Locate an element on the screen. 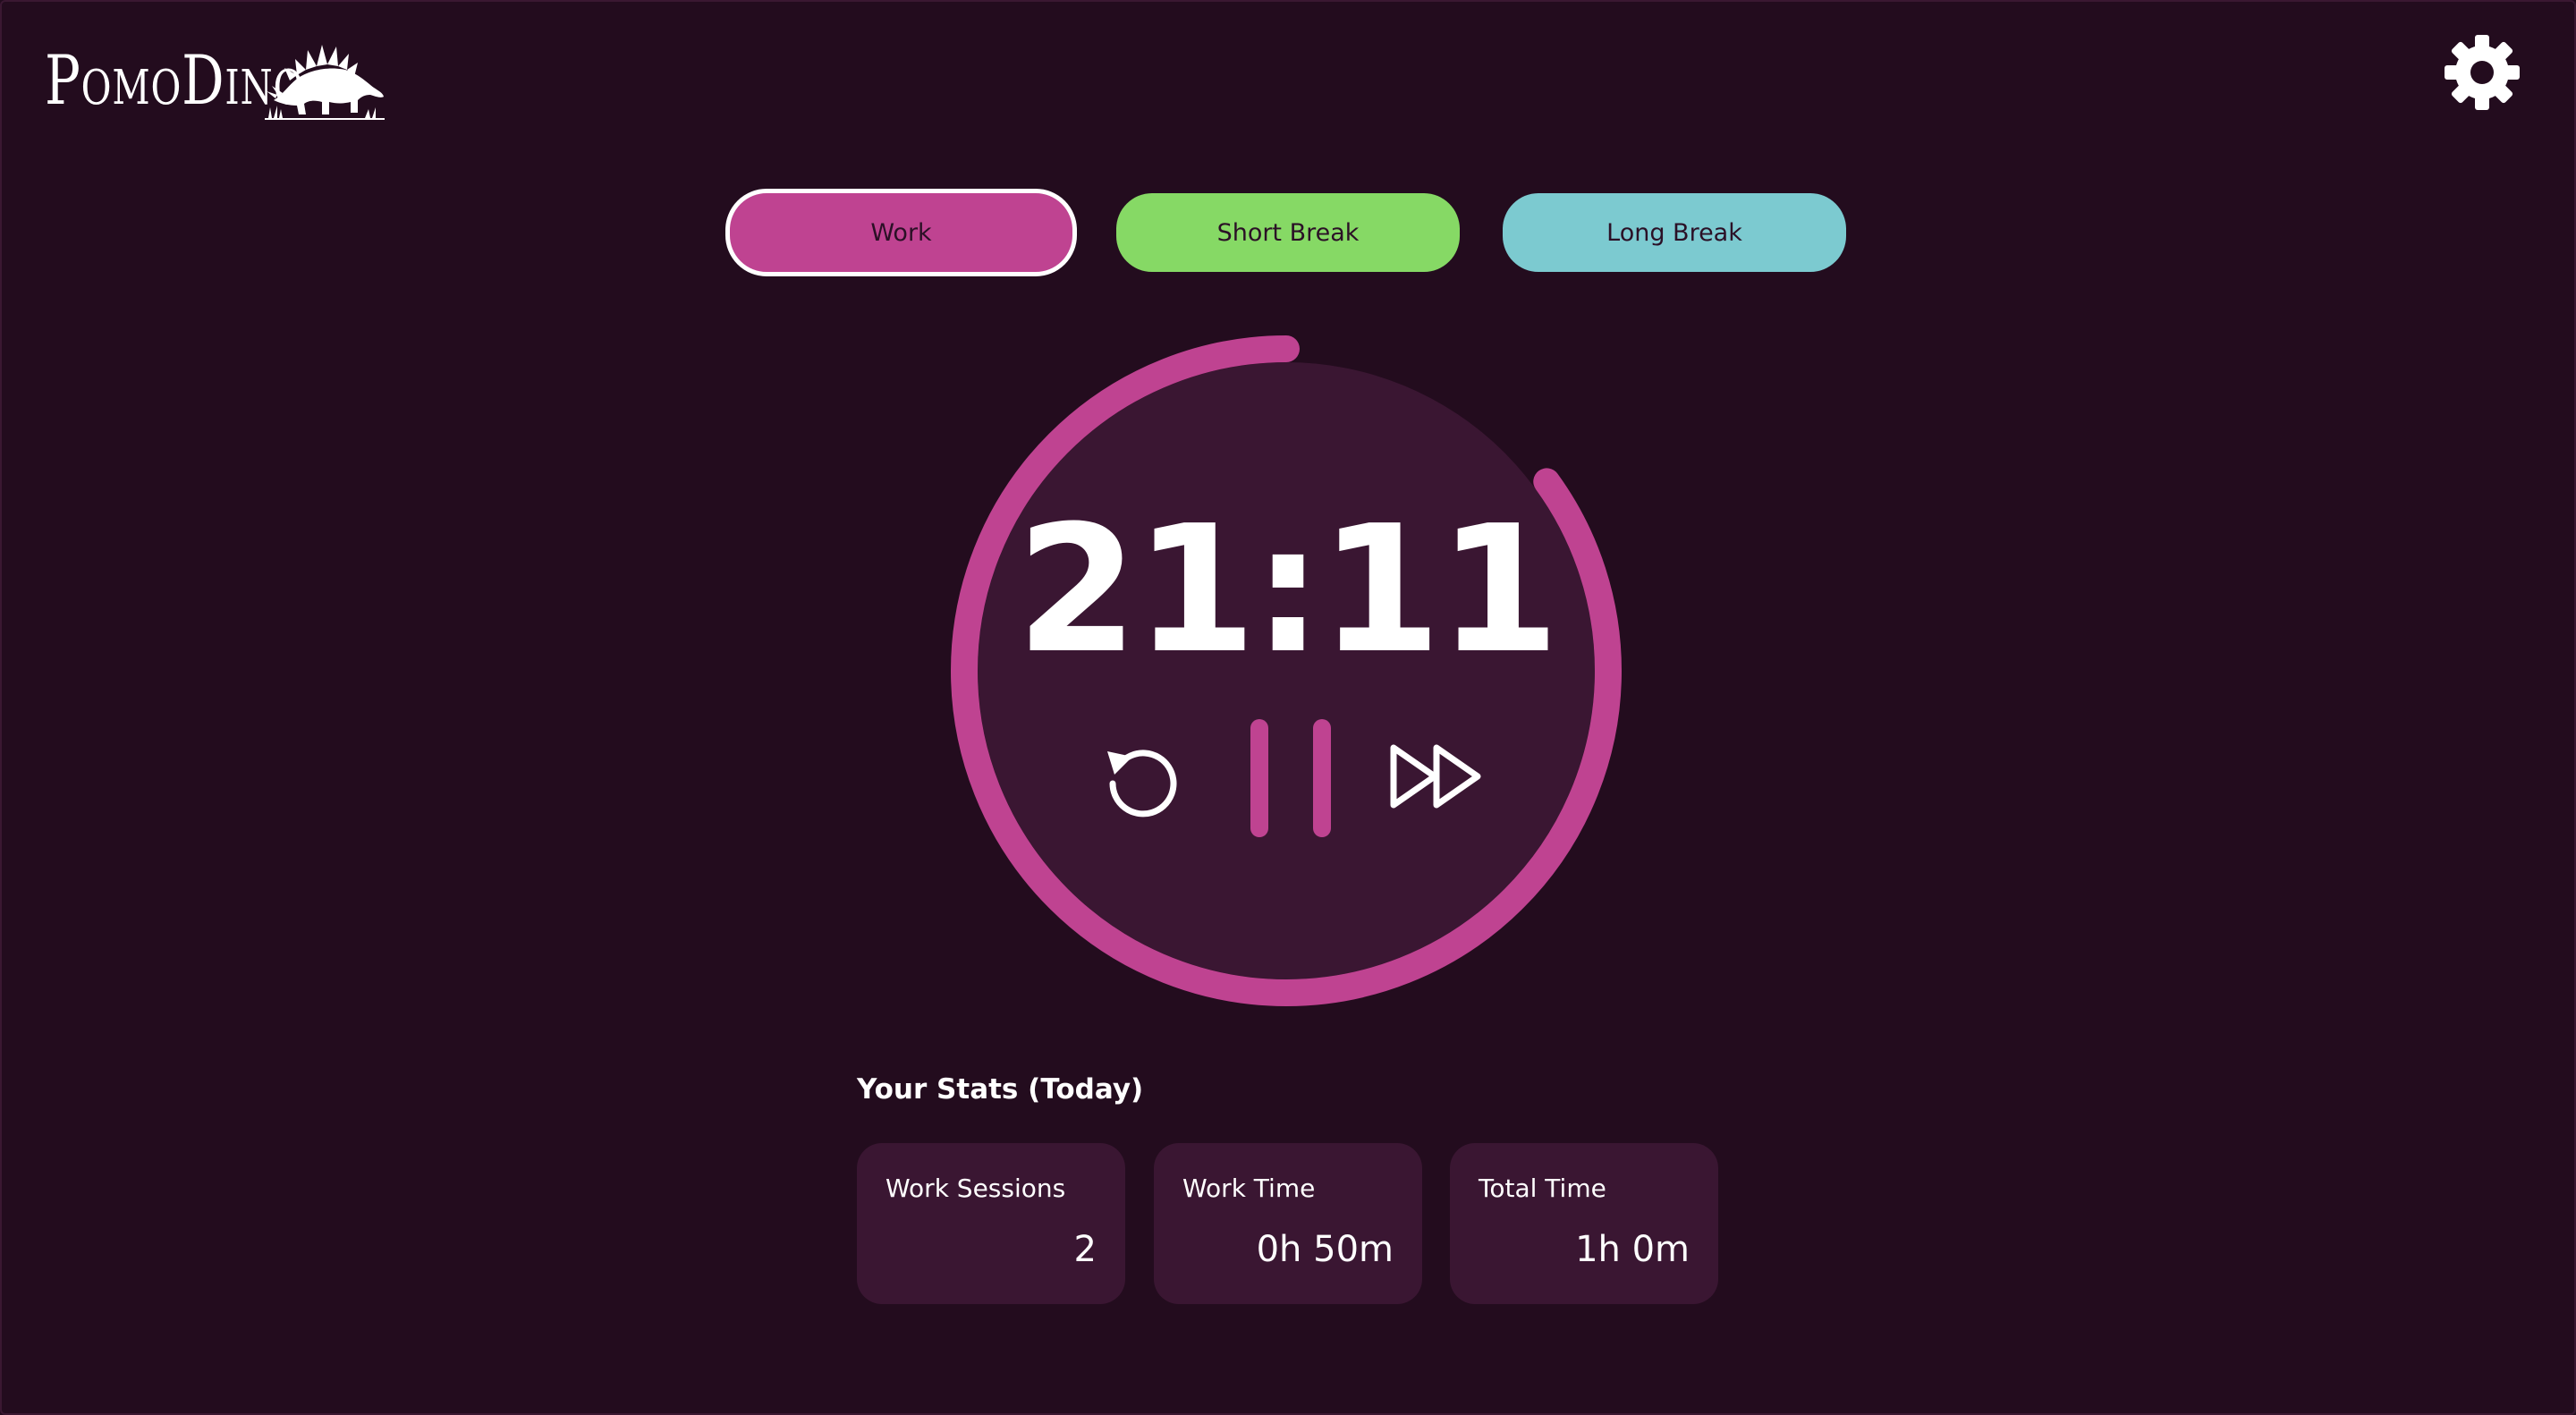 Image resolution: width=2576 pixels, height=1415 pixels. timer: 21:11 is located at coordinates (1286, 671).